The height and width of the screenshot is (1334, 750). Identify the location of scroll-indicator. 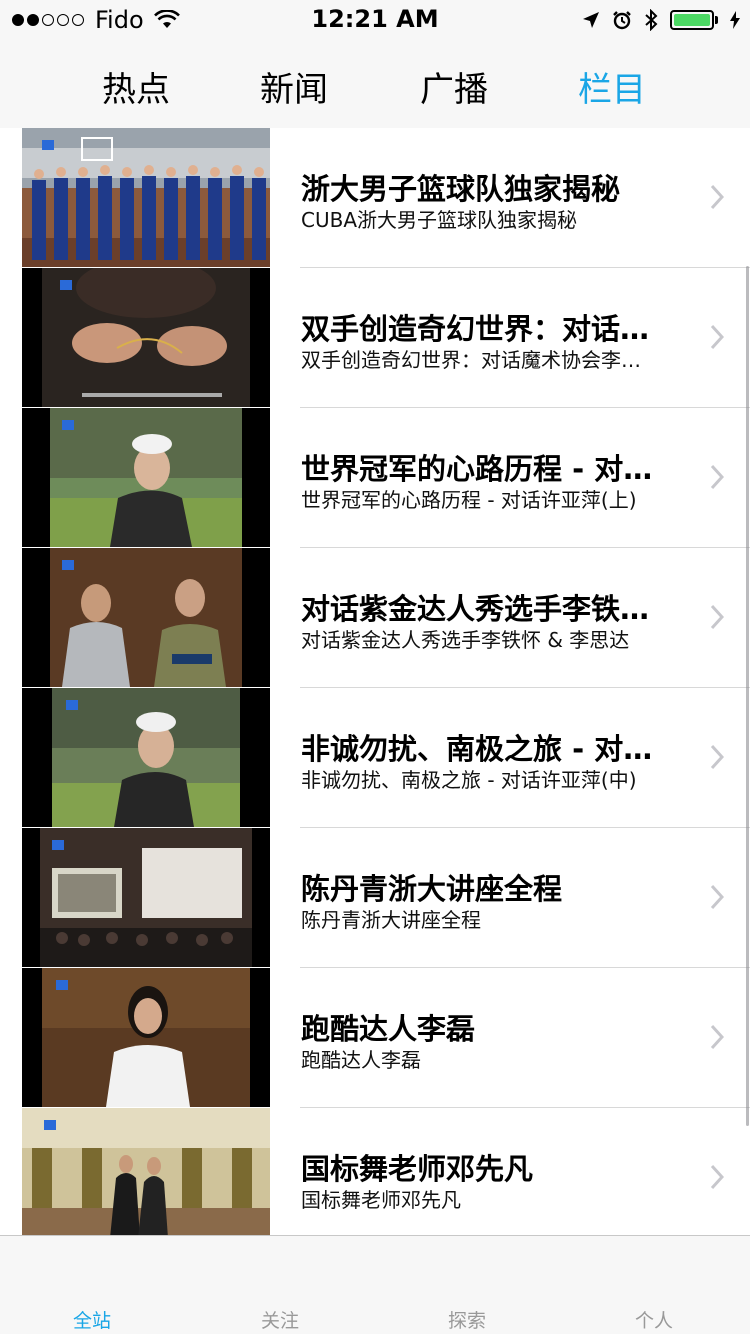
(747, 696).